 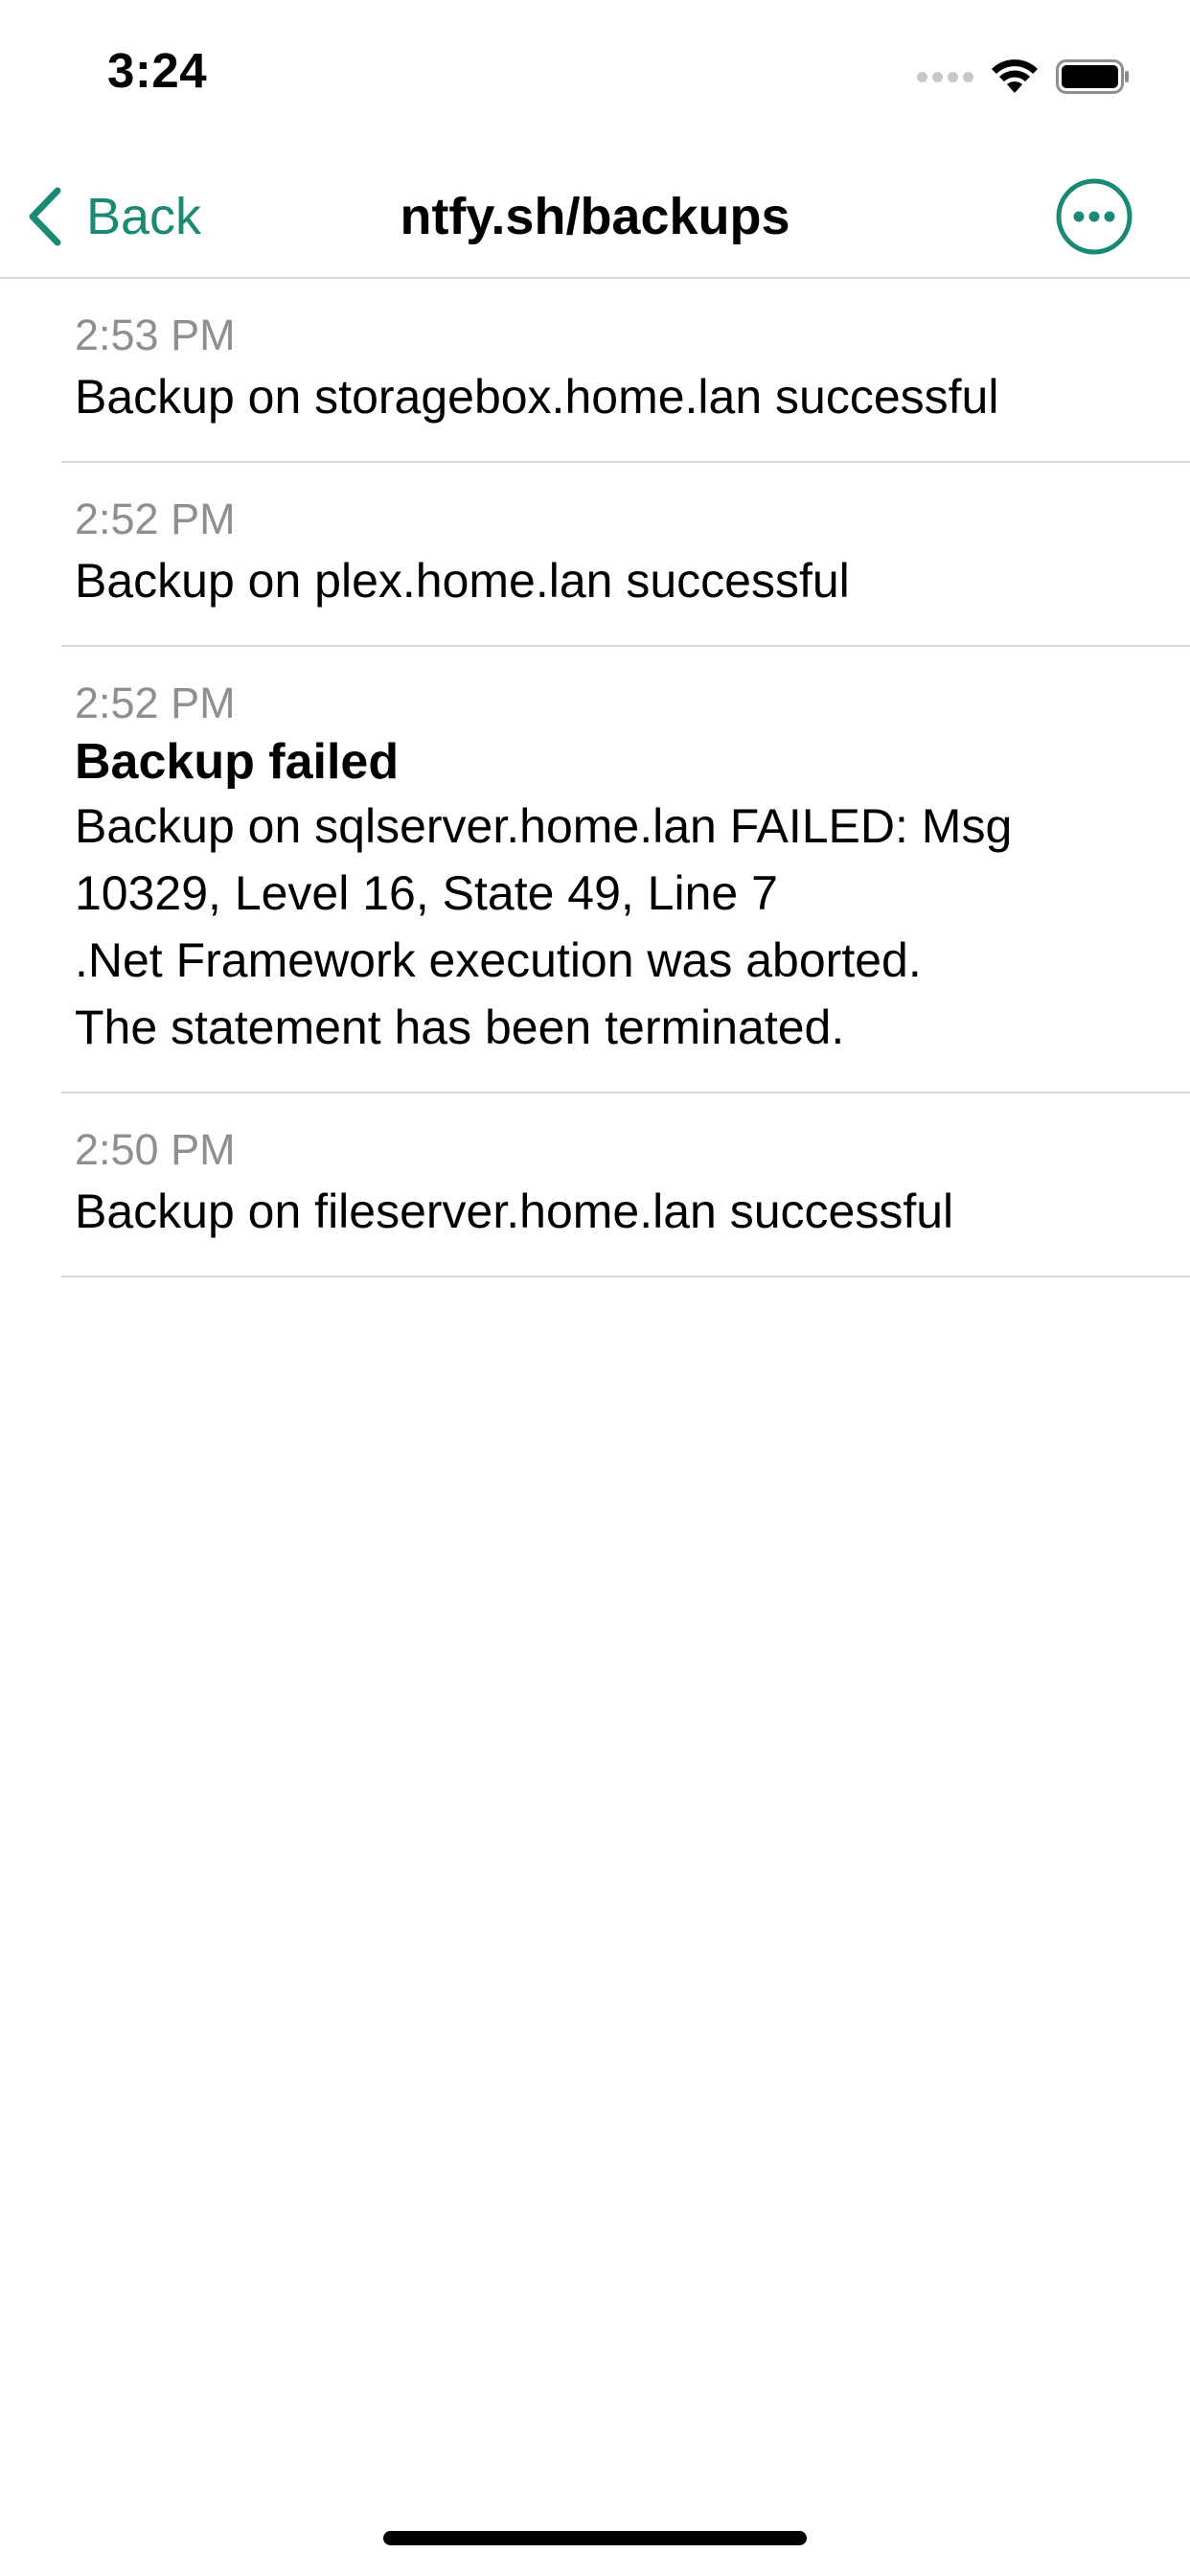 I want to click on message-body: Backup on storagebox.home.lan successful, so click(x=537, y=397).